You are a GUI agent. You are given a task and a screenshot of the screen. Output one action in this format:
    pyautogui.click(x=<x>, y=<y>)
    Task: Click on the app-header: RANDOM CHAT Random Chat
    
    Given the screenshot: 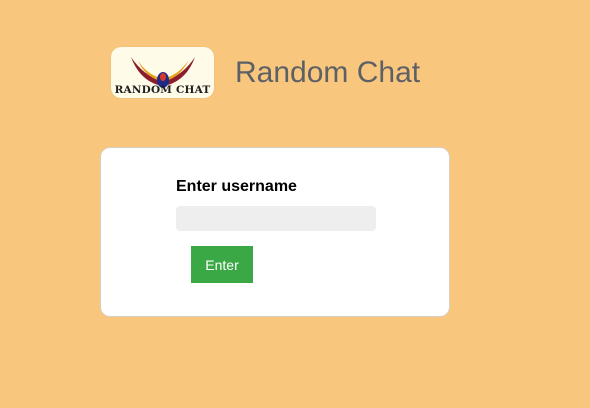 What is the action you would take?
    pyautogui.click(x=265, y=72)
    